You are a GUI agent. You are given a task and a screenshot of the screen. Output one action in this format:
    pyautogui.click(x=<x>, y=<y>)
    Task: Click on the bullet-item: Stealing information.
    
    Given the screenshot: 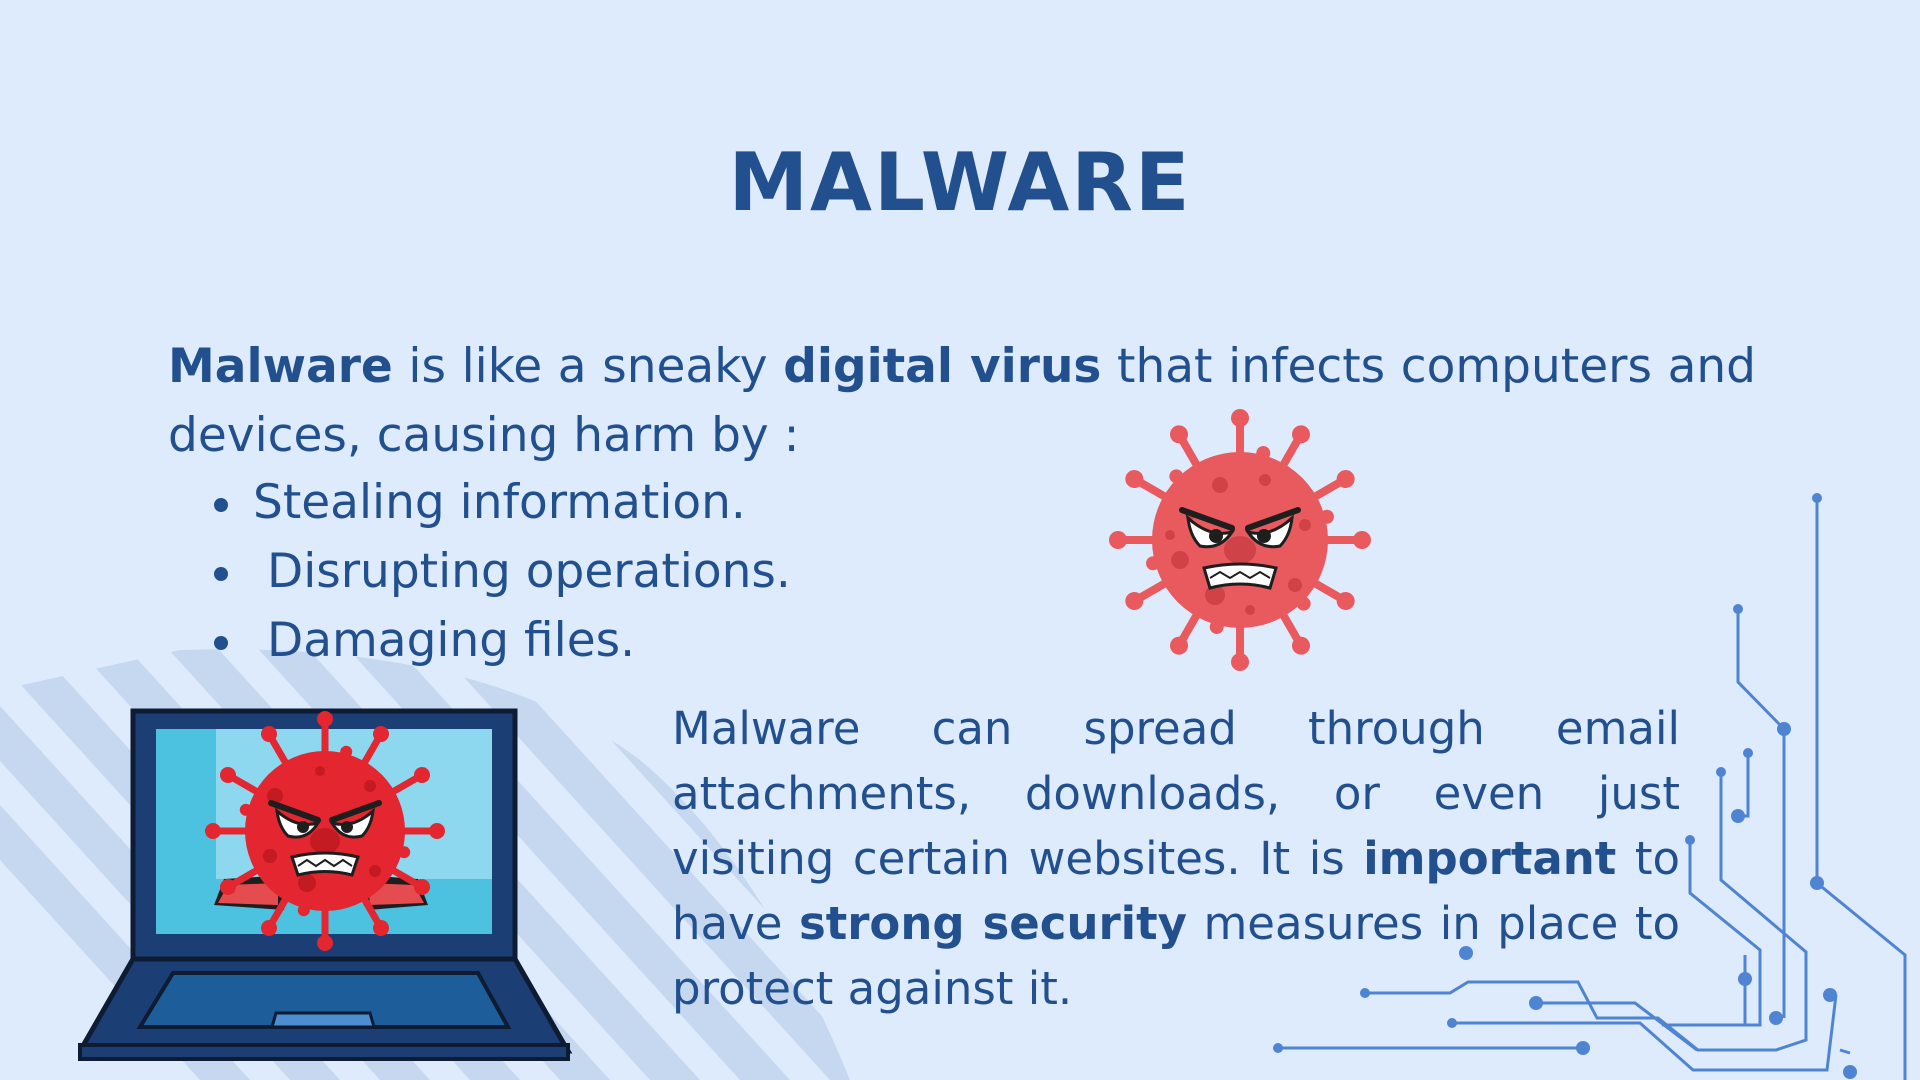 What is the action you would take?
    pyautogui.click(x=479, y=502)
    